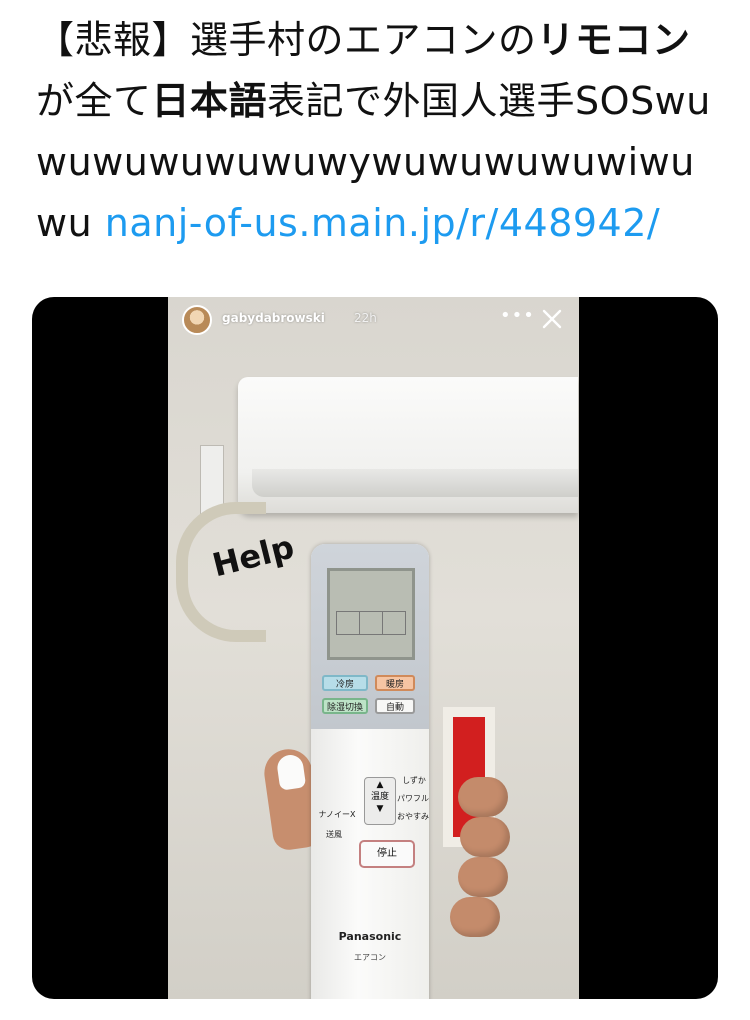 The width and height of the screenshot is (750, 1020). Describe the element at coordinates (552, 319) in the screenshot. I see `close-icon` at that location.